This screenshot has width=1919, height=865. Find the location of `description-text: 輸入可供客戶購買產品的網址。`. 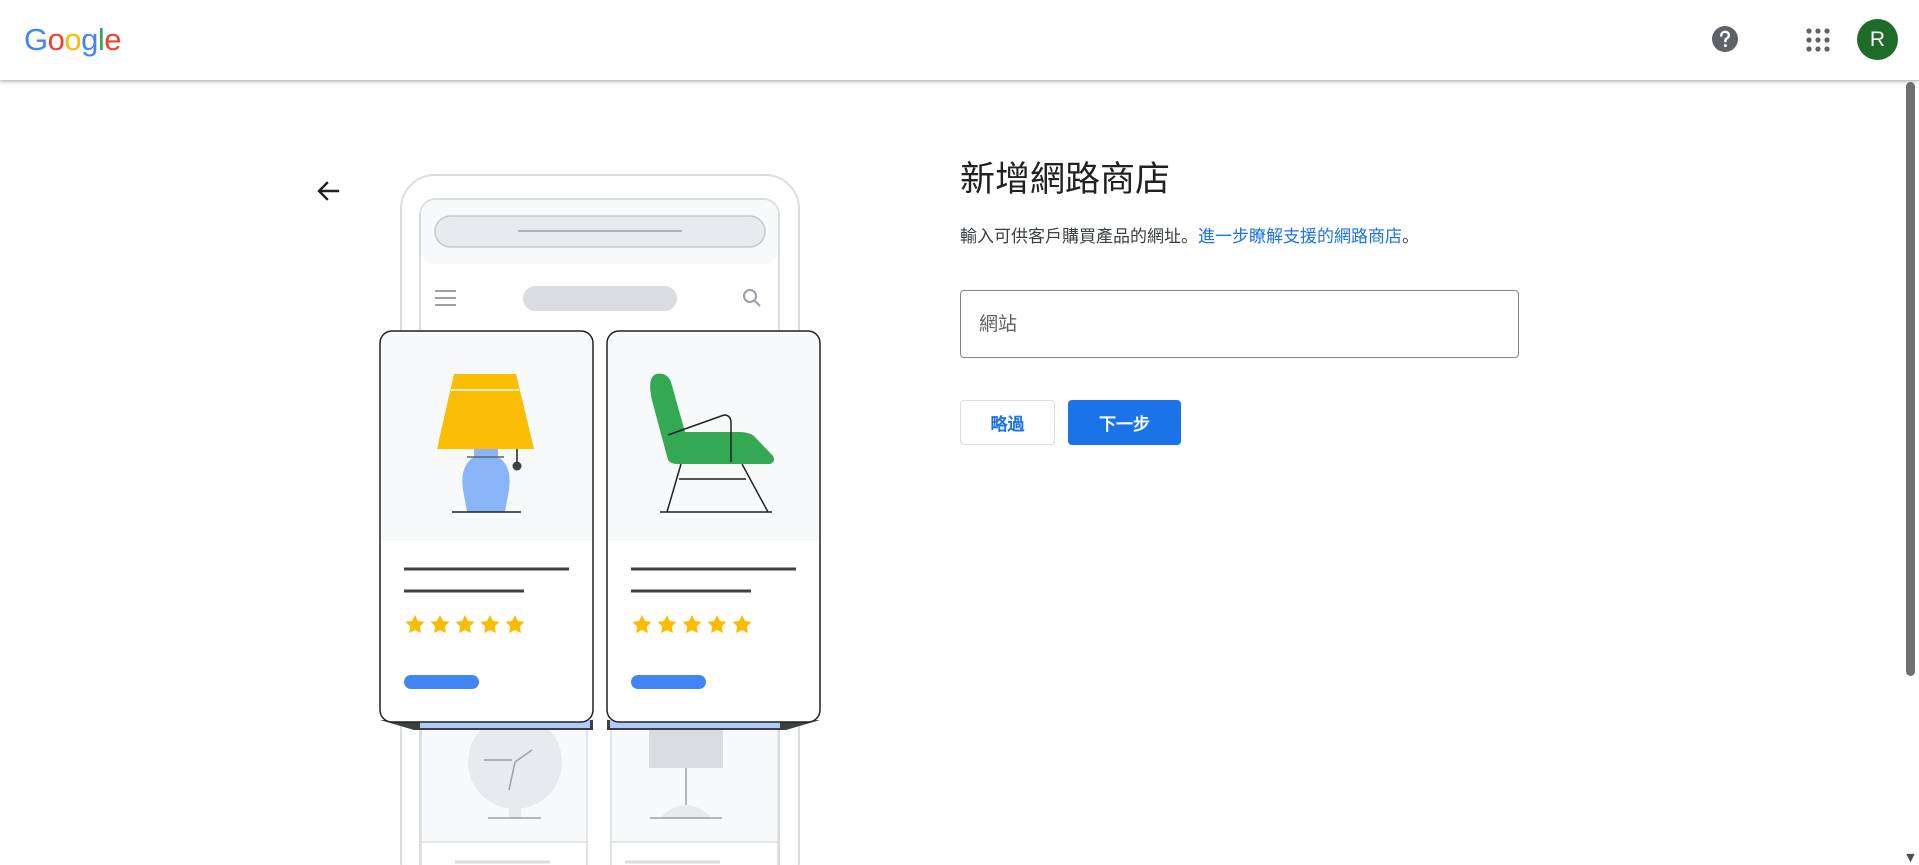

description-text: 輸入可供客戶購買產品的網址。 is located at coordinates (1079, 237).